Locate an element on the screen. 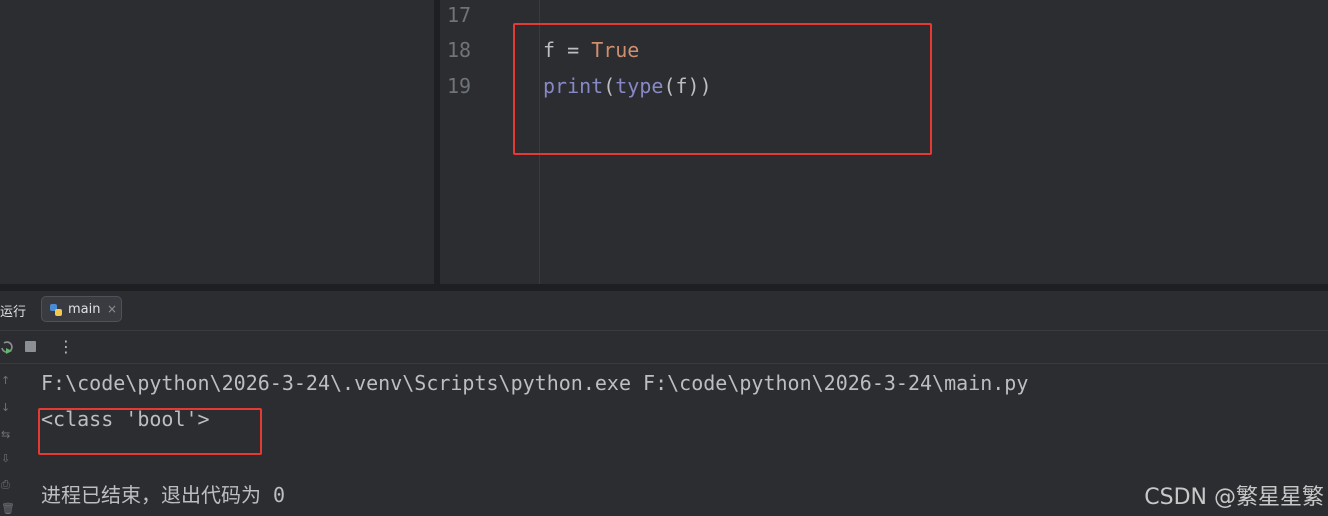  line-number-19: 19 is located at coordinates (459, 86).